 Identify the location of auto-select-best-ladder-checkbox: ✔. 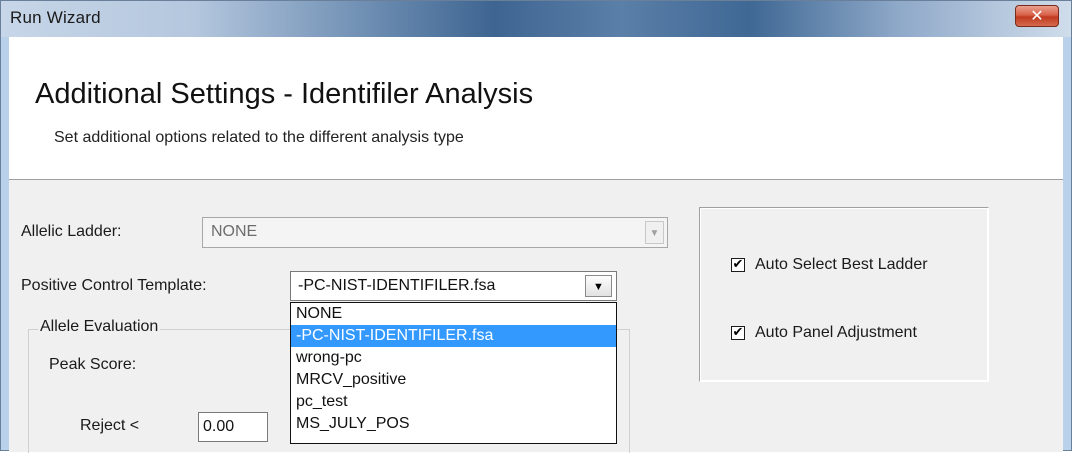
(738, 265).